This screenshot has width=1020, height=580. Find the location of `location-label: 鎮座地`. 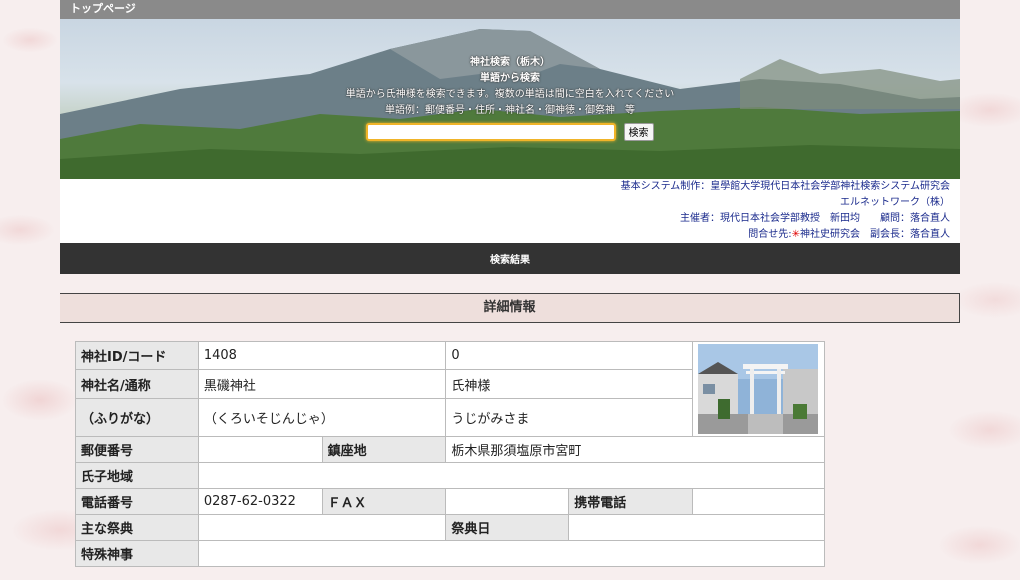

location-label: 鎮座地 is located at coordinates (384, 449).